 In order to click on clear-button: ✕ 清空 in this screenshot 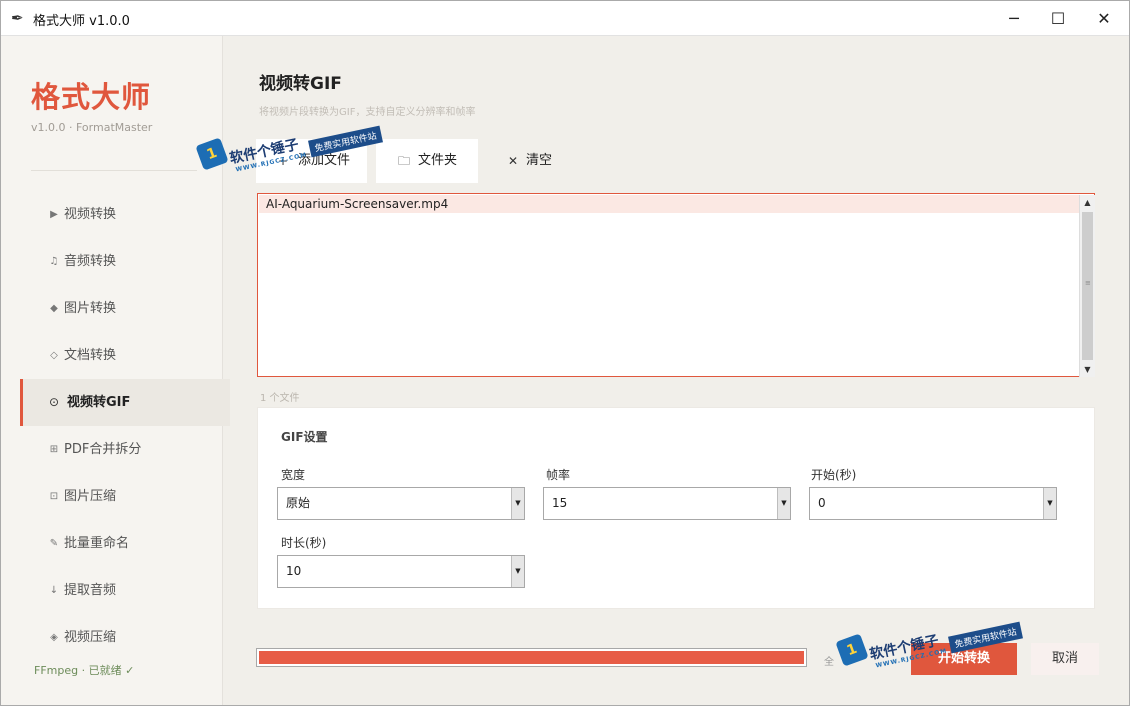, I will do `click(535, 161)`.